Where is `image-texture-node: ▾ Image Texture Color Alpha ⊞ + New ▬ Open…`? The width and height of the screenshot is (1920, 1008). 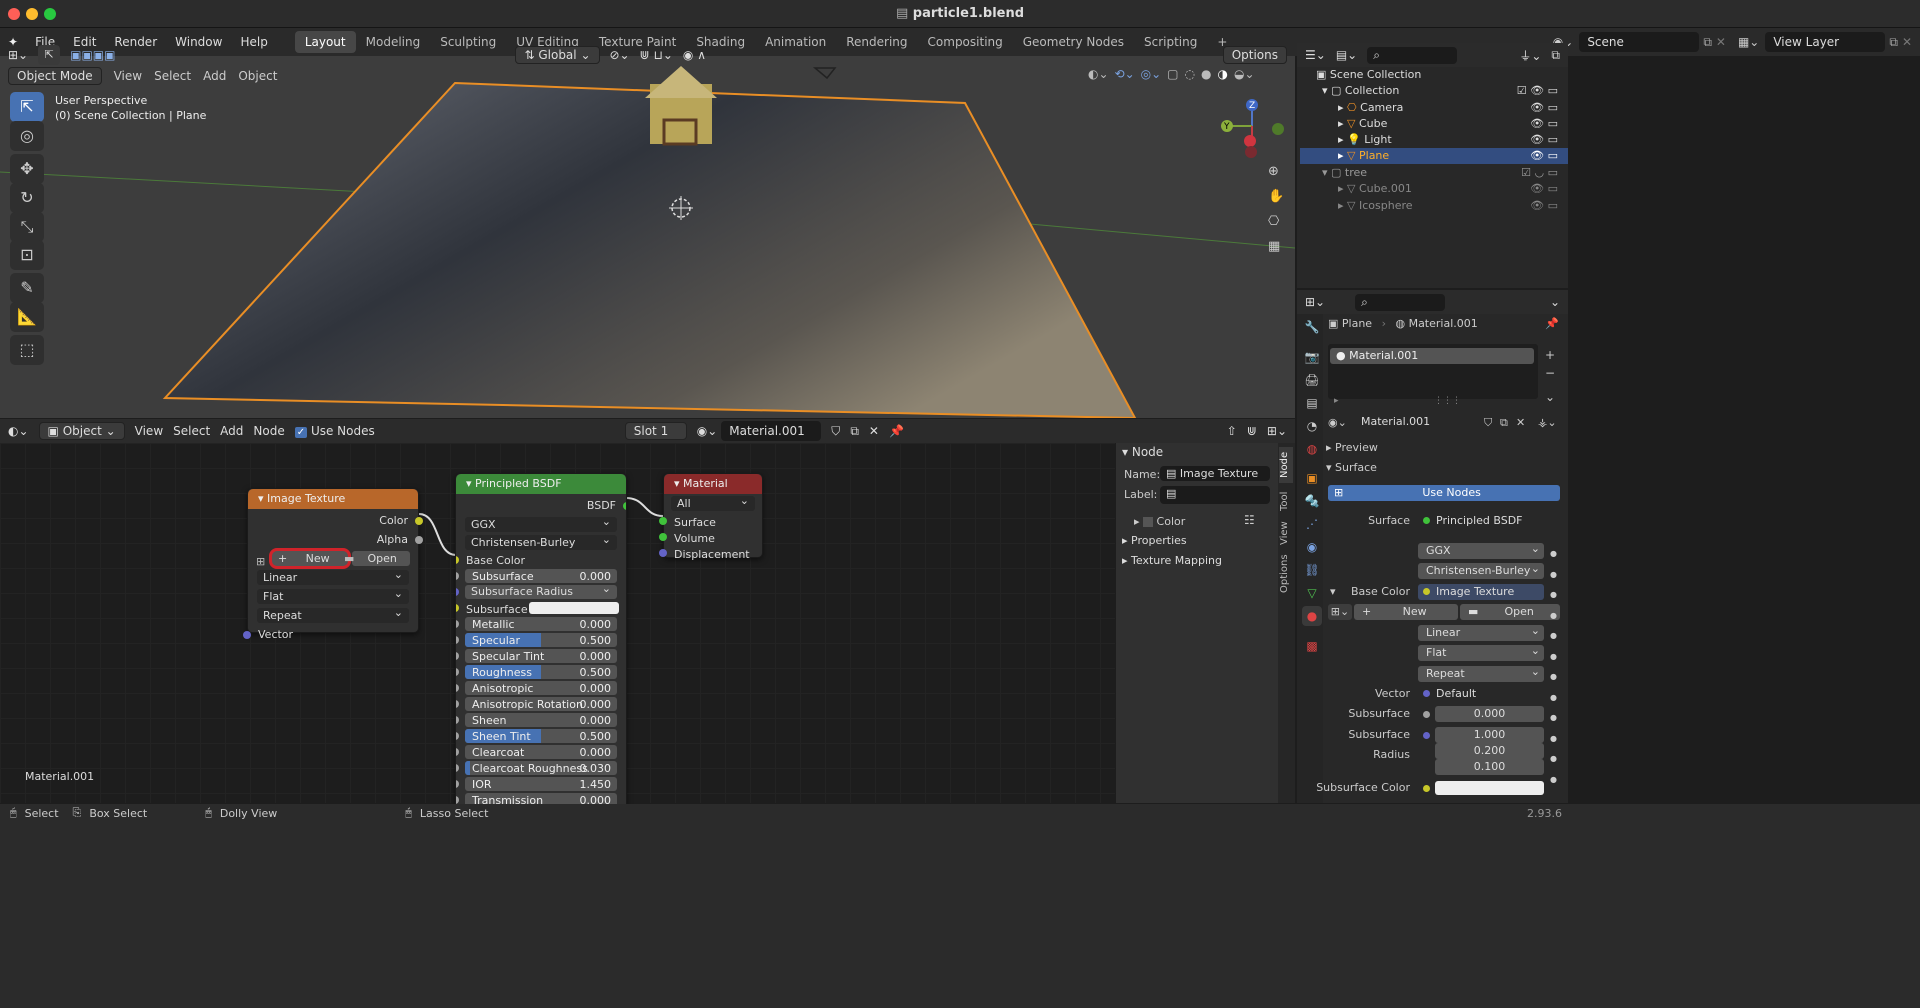
image-texture-node: ▾ Image Texture Color Alpha ⊞ + New ▬ Open… is located at coordinates (333, 564).